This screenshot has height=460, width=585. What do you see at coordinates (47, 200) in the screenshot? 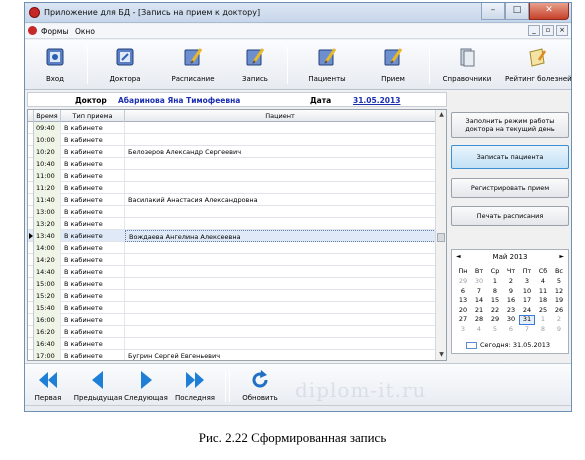
I see `row-time: 11:40` at bounding box center [47, 200].